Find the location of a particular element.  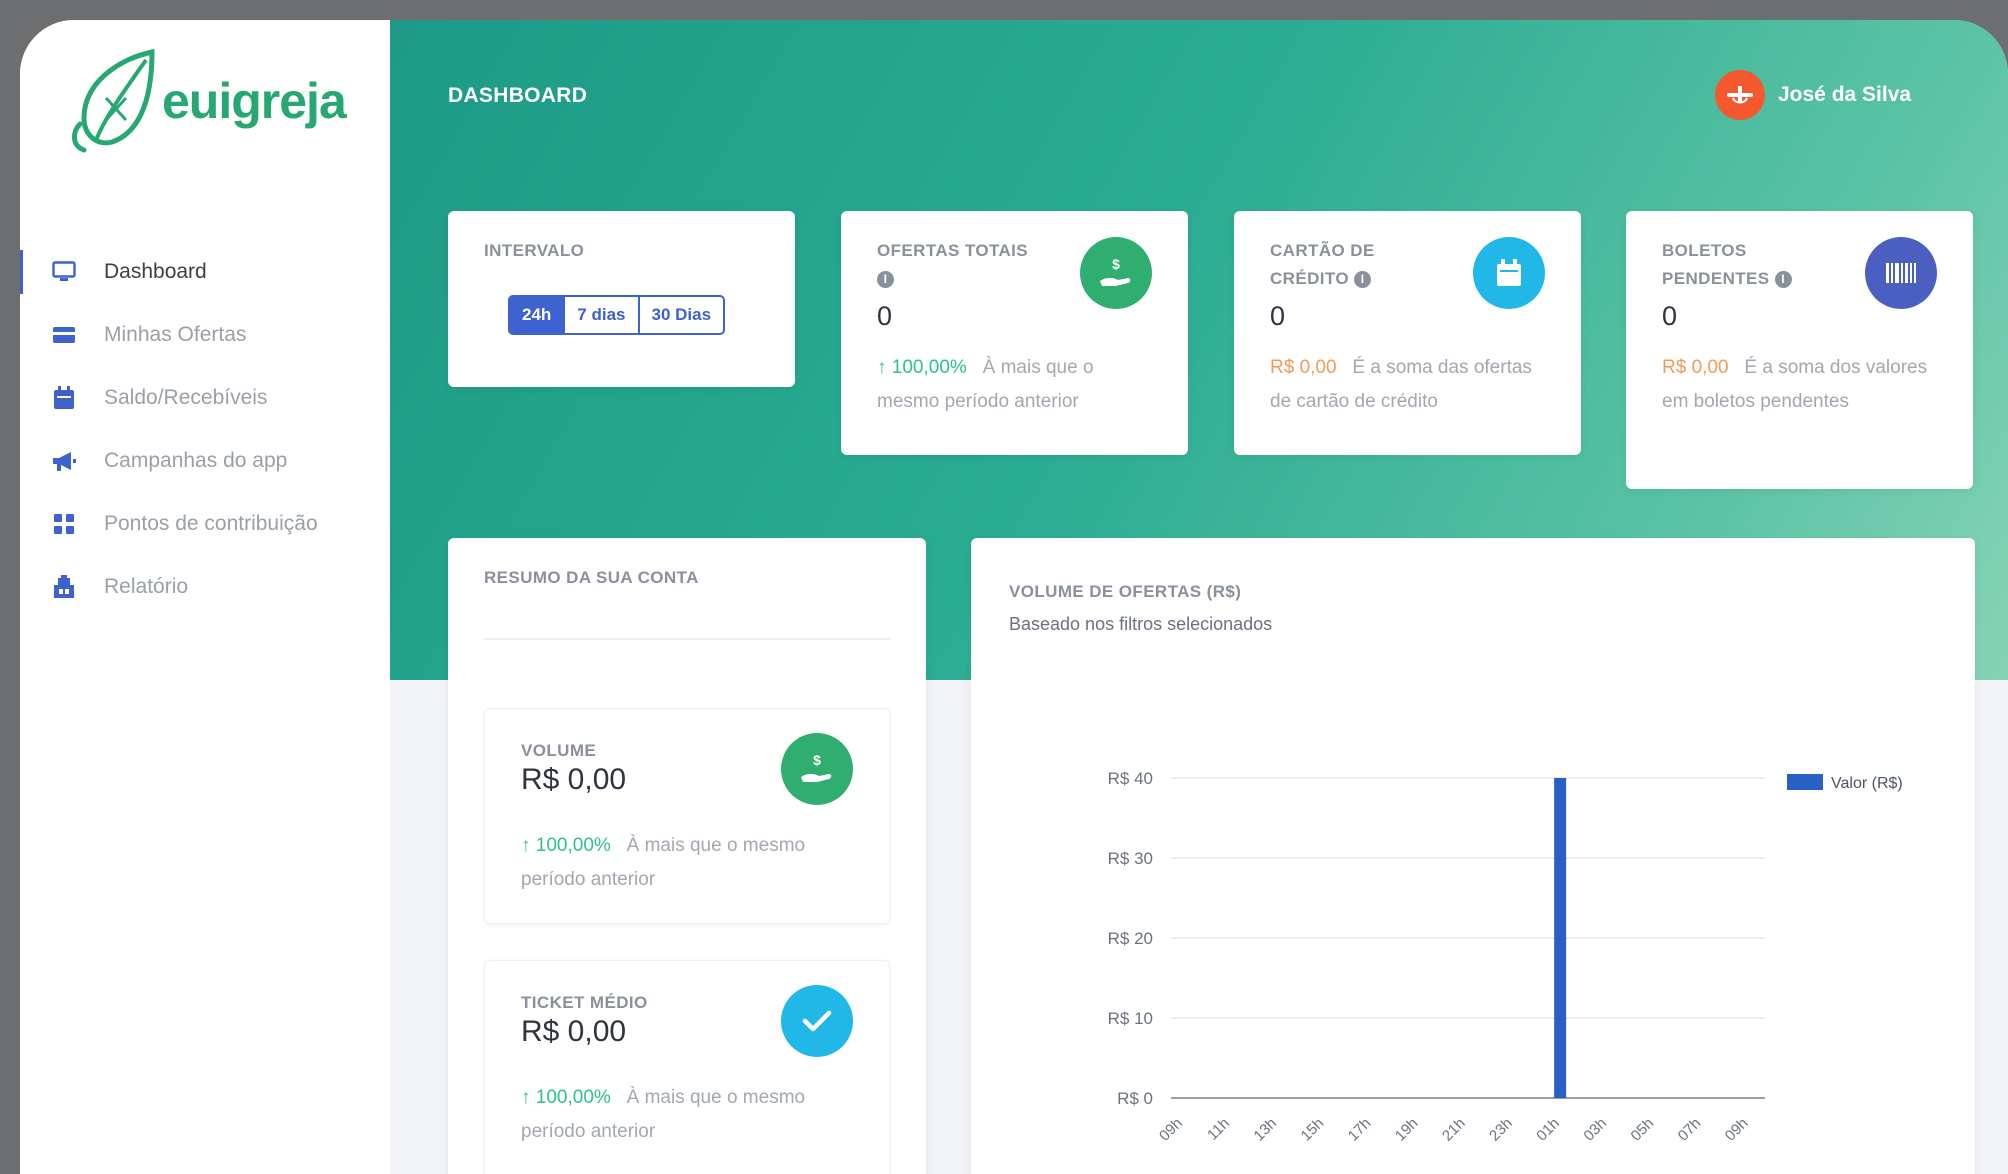

interval-title: INTERVALO is located at coordinates (534, 250).